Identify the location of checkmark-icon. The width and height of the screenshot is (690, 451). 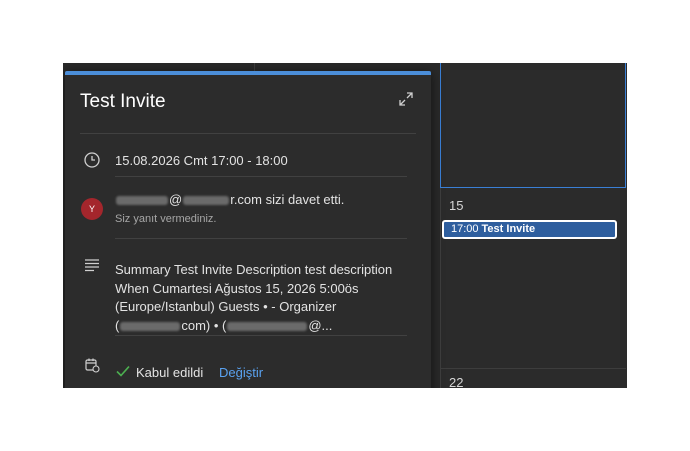
(123, 371).